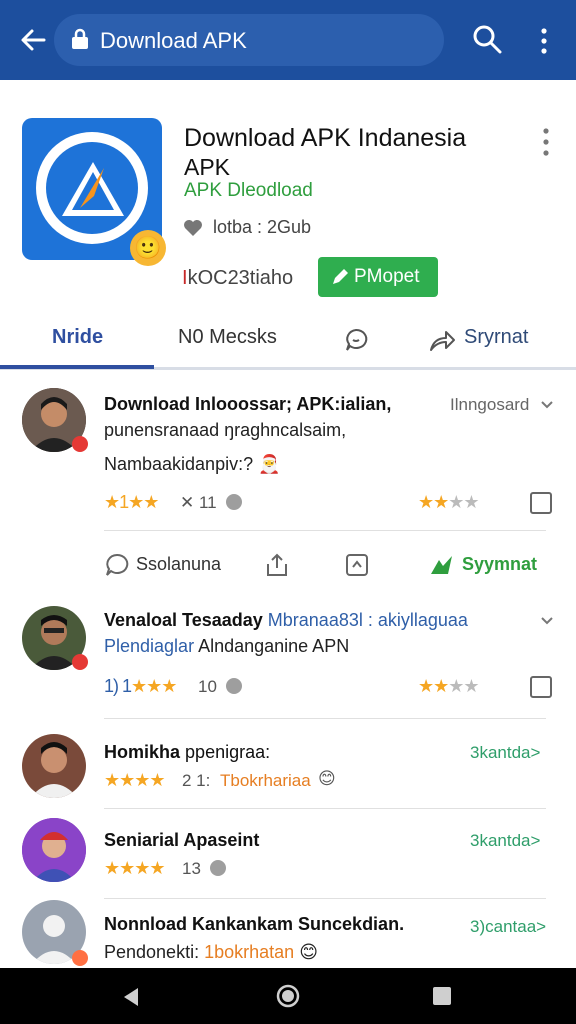 The height and width of the screenshot is (1024, 576). What do you see at coordinates (442, 996) in the screenshot?
I see `nav-recents-icon` at bounding box center [442, 996].